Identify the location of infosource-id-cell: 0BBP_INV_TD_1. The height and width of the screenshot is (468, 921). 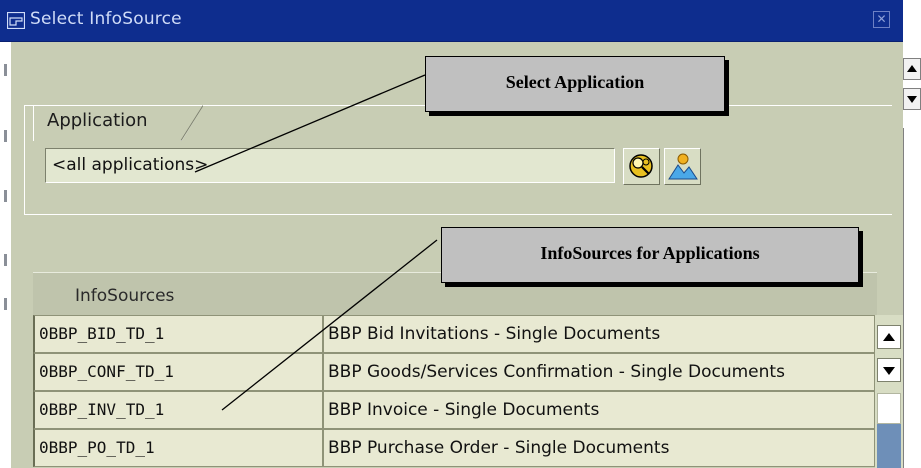
(178, 410).